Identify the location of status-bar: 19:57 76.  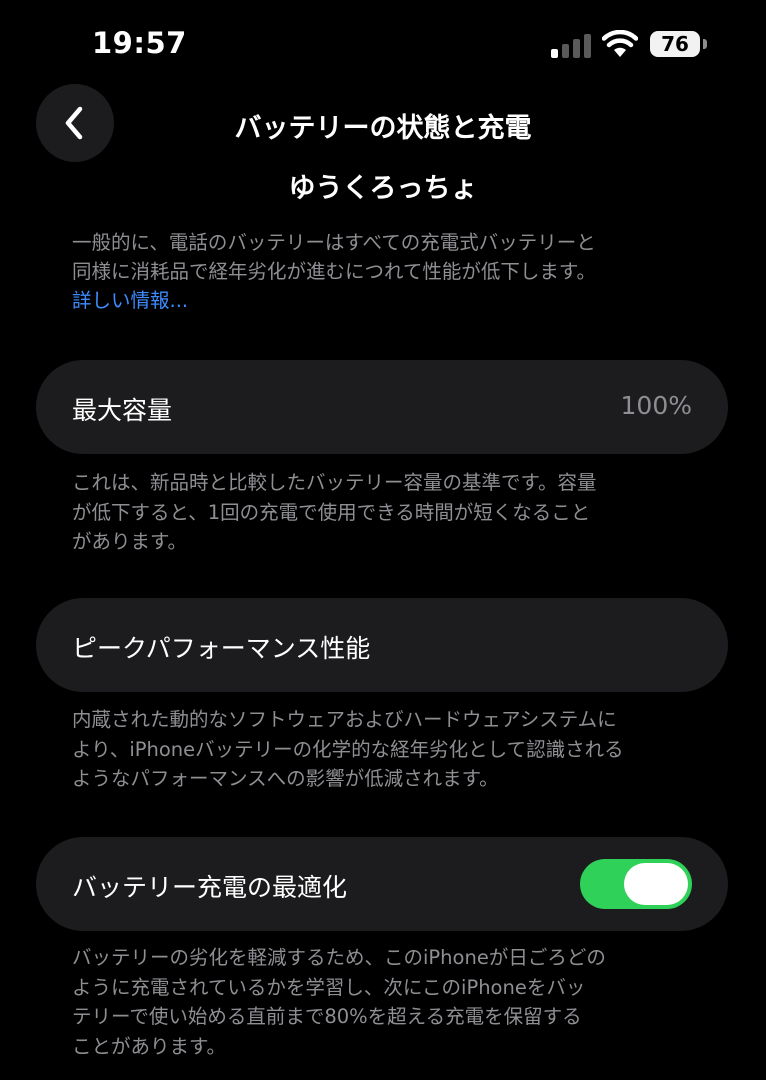
(383, 45).